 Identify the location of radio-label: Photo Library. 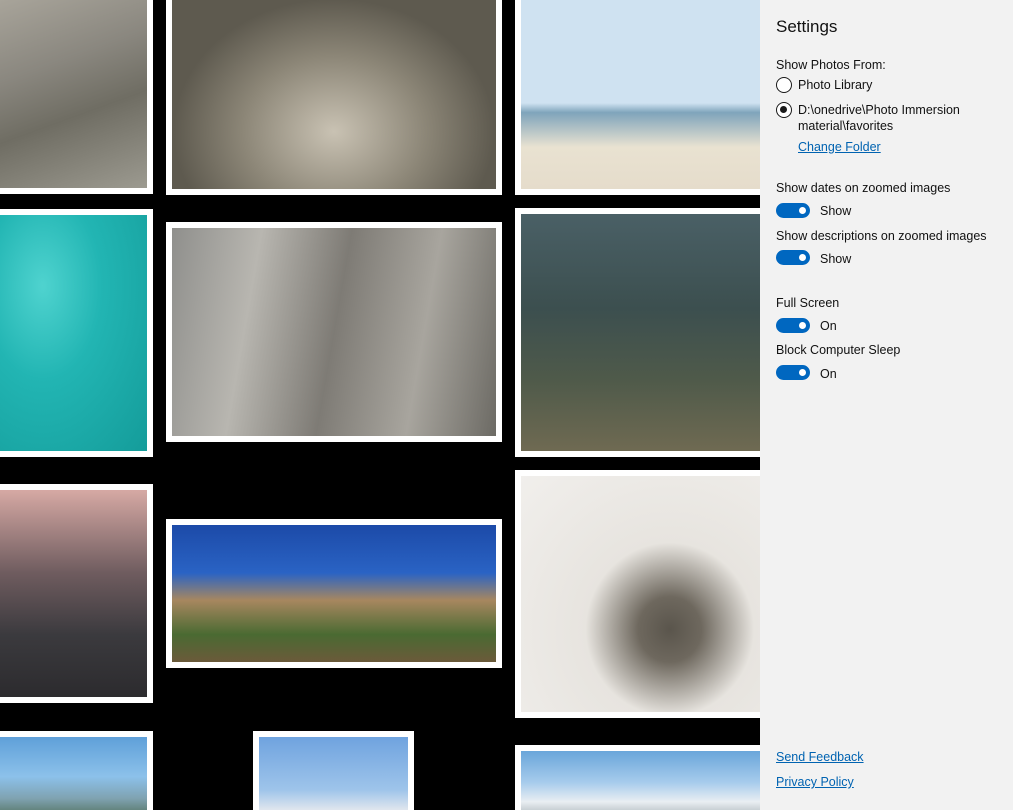
(835, 85).